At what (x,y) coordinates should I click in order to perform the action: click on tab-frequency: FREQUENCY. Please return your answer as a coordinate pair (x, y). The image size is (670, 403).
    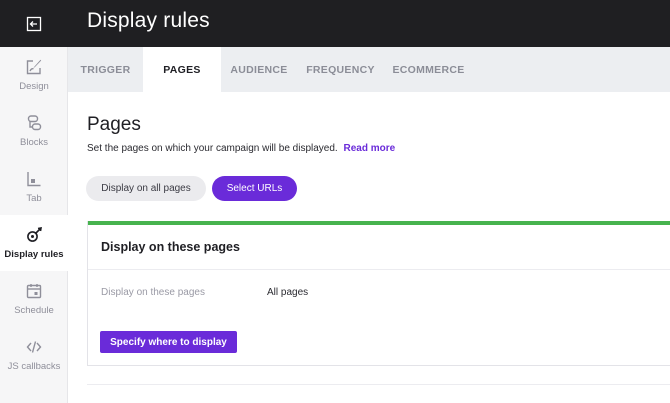
    Looking at the image, I should click on (340, 69).